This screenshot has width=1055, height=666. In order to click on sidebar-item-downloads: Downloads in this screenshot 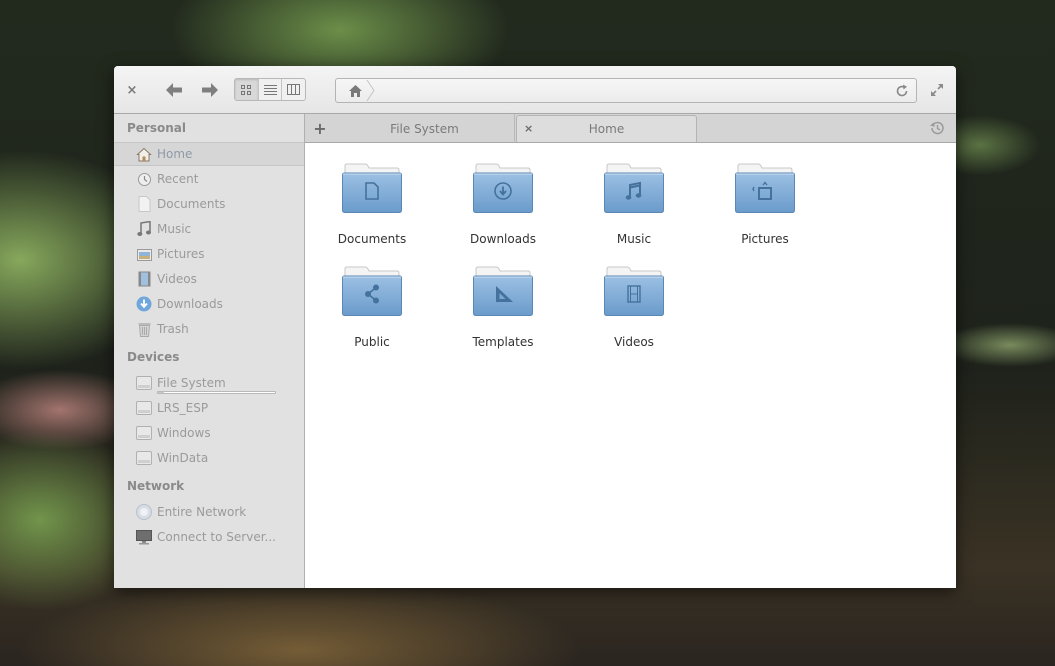, I will do `click(209, 304)`.